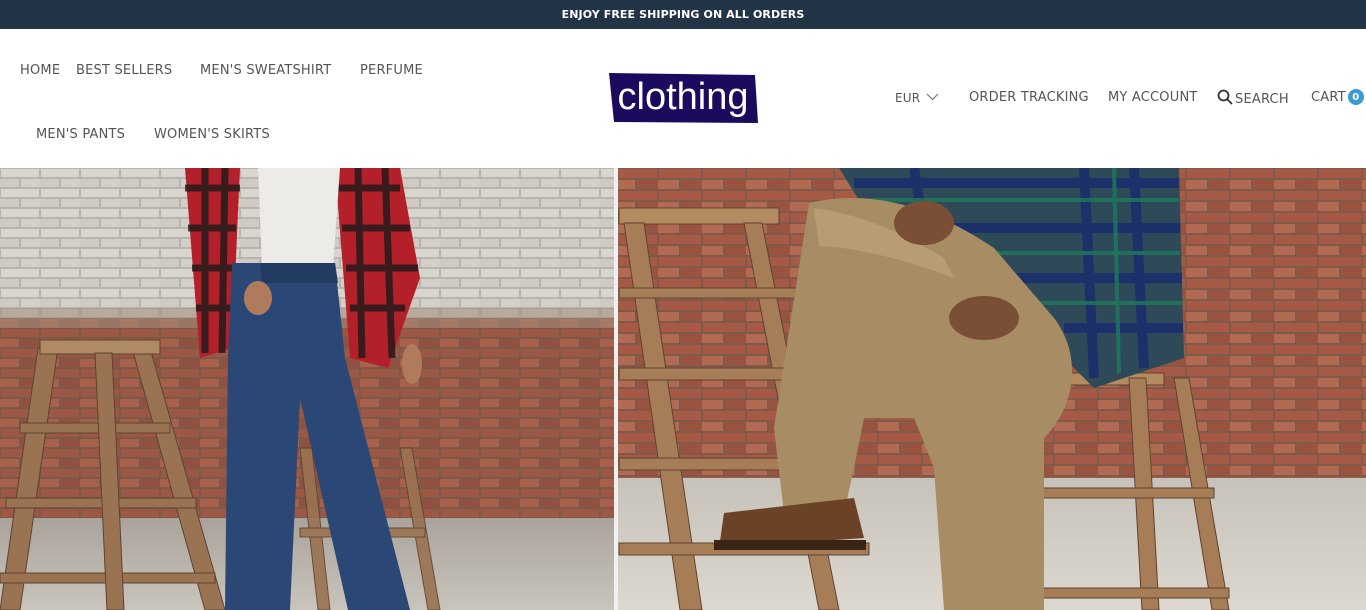 Image resolution: width=1366 pixels, height=610 pixels. I want to click on cart-label: CART, so click(1328, 97).